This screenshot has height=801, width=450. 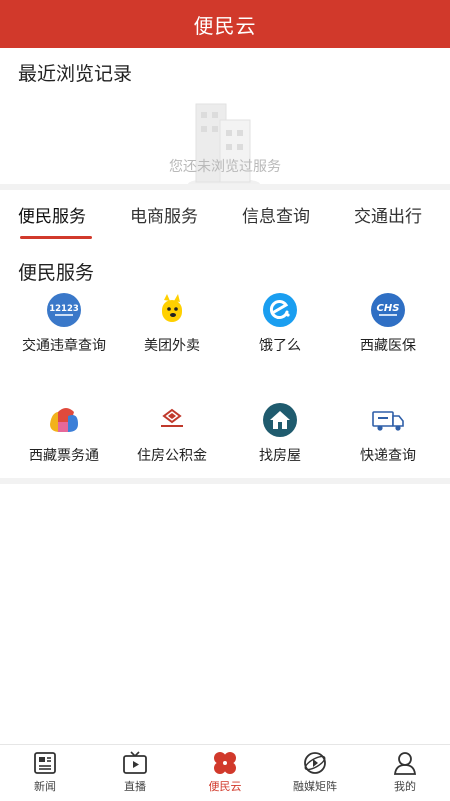 What do you see at coordinates (45, 763) in the screenshot?
I see `newspaper-icon` at bounding box center [45, 763].